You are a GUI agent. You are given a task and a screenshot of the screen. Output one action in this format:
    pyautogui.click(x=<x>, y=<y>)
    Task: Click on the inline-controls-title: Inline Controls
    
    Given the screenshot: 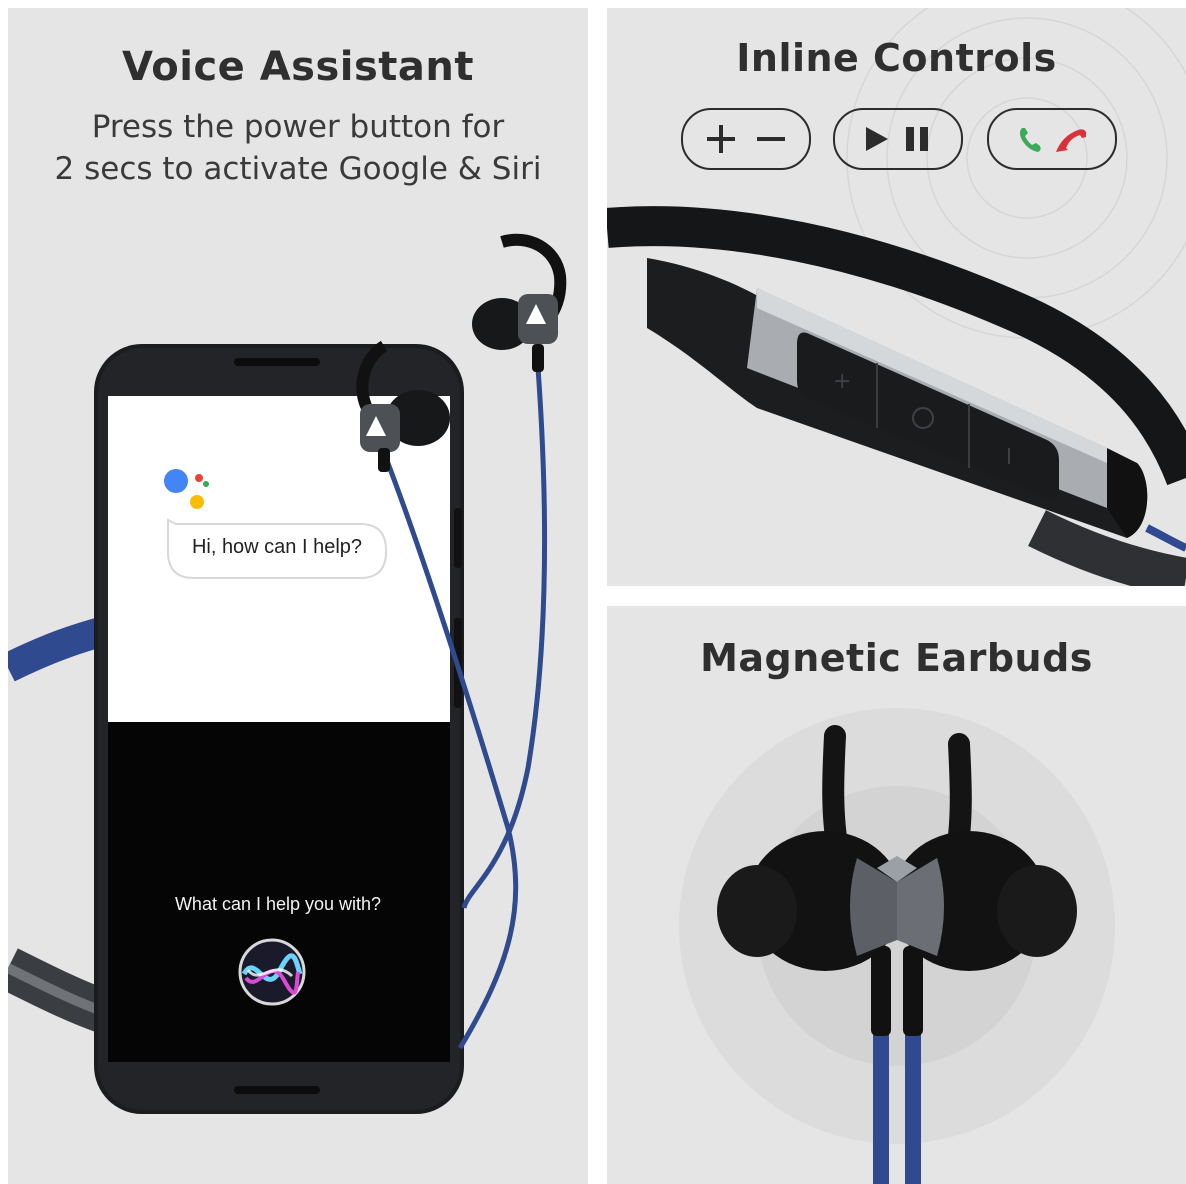 What is the action you would take?
    pyautogui.click(x=896, y=58)
    